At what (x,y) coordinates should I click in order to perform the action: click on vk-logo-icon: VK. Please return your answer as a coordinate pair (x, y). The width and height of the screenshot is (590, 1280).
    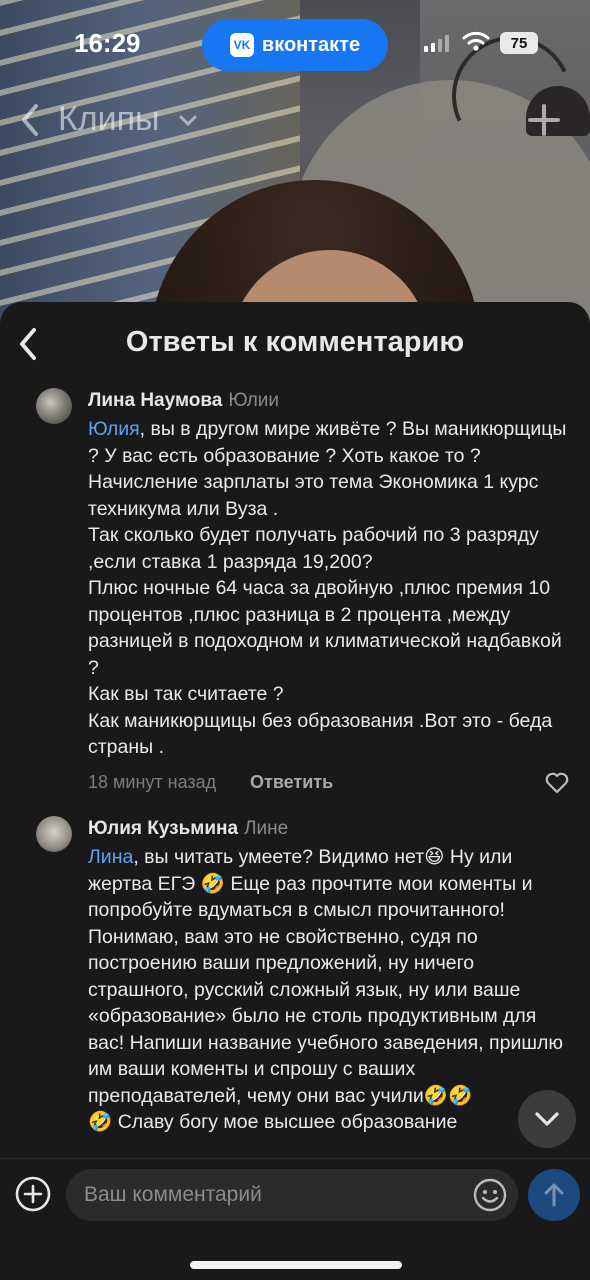
    Looking at the image, I should click on (241, 45).